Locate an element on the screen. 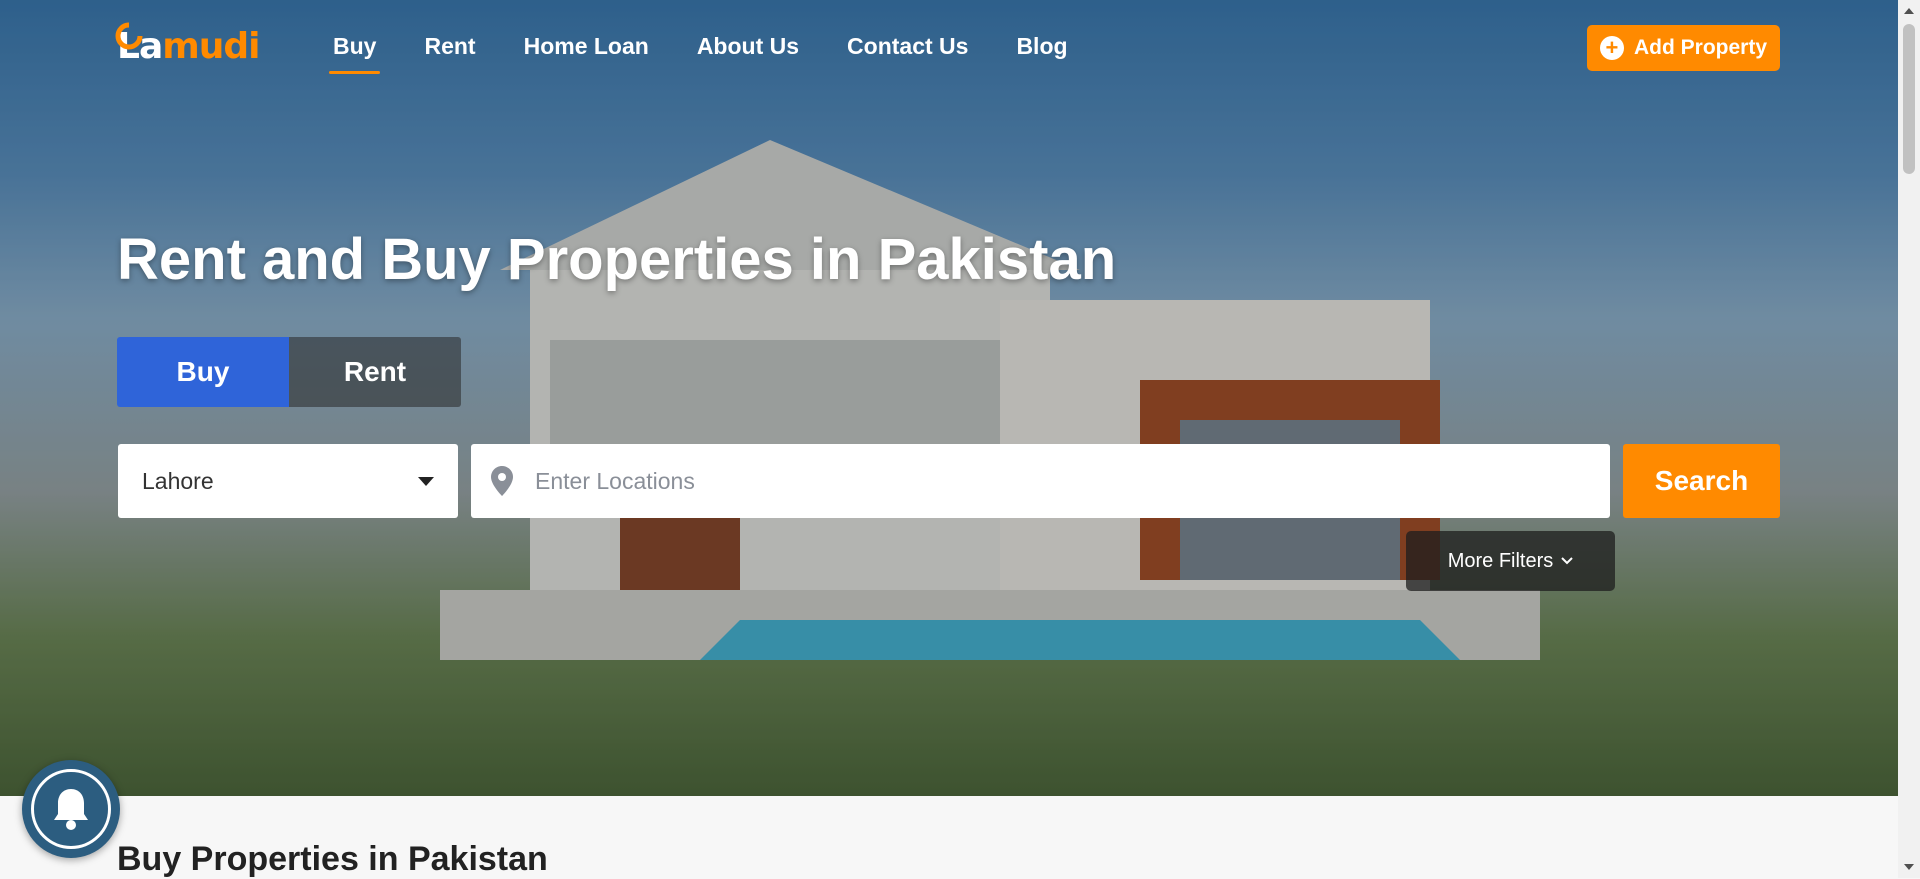  bell-icon is located at coordinates (71, 809).